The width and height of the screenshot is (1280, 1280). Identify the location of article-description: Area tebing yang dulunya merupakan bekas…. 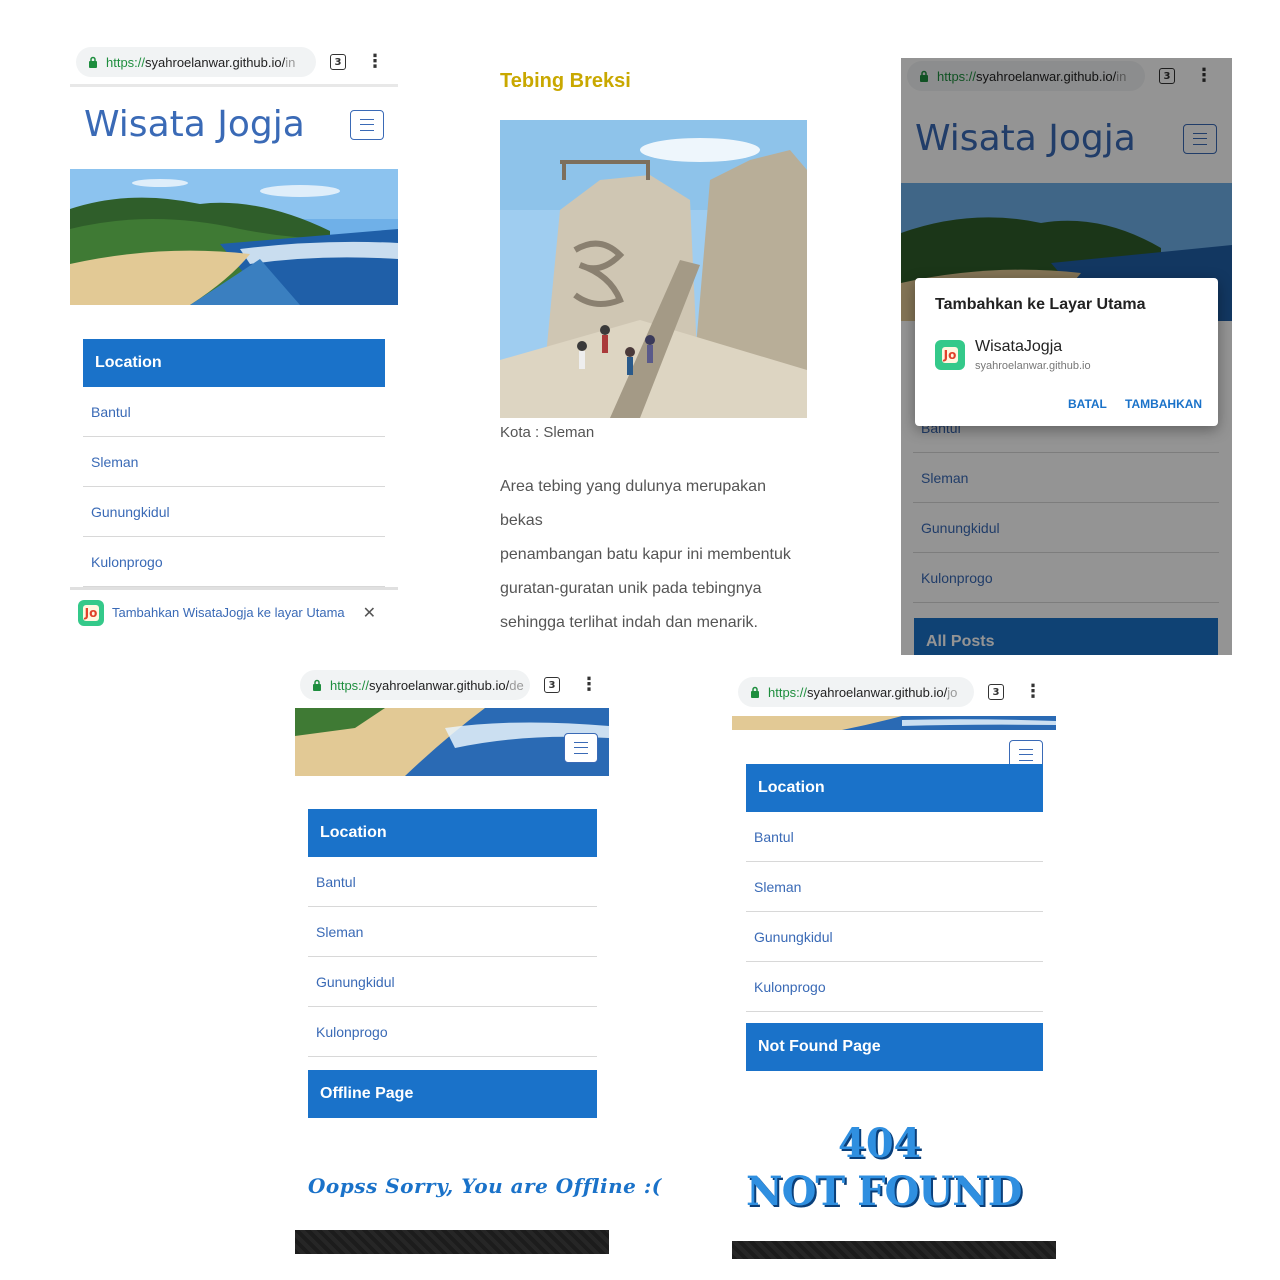
(655, 555).